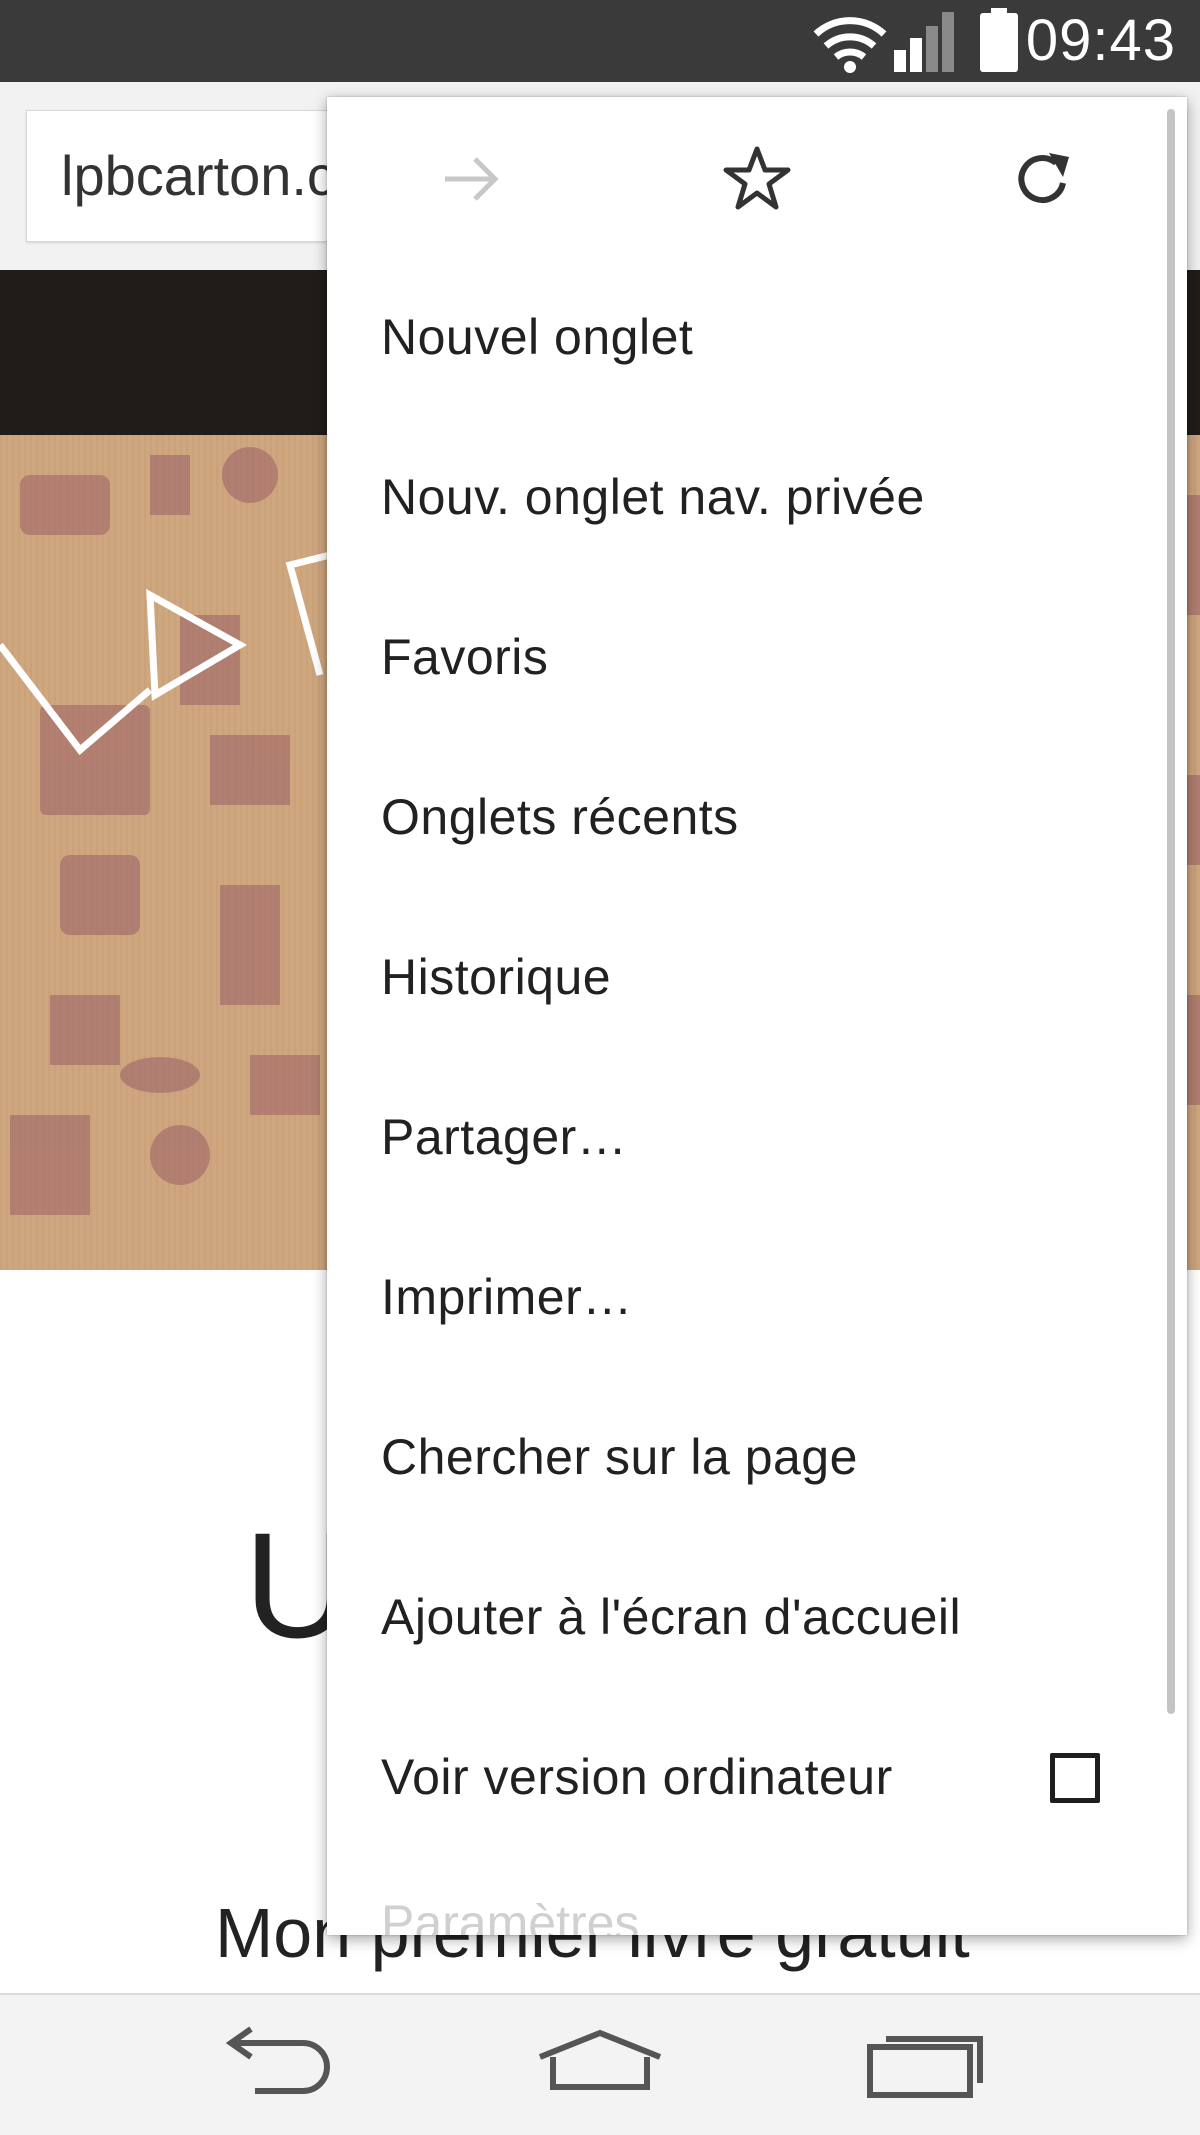 Image resolution: width=1200 pixels, height=2135 pixels. What do you see at coordinates (198, 175) in the screenshot?
I see `url-text: lpbcarton.c` at bounding box center [198, 175].